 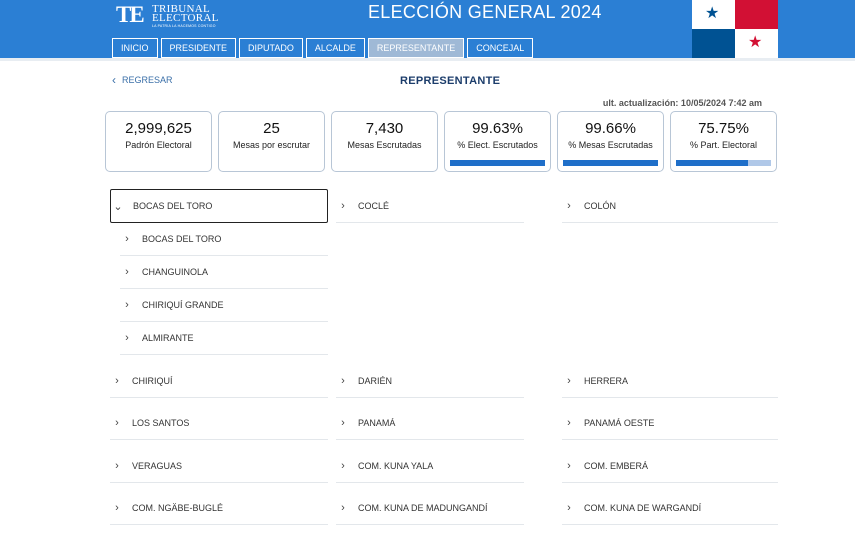 What do you see at coordinates (271, 128) in the screenshot?
I see `stat-value: 25` at bounding box center [271, 128].